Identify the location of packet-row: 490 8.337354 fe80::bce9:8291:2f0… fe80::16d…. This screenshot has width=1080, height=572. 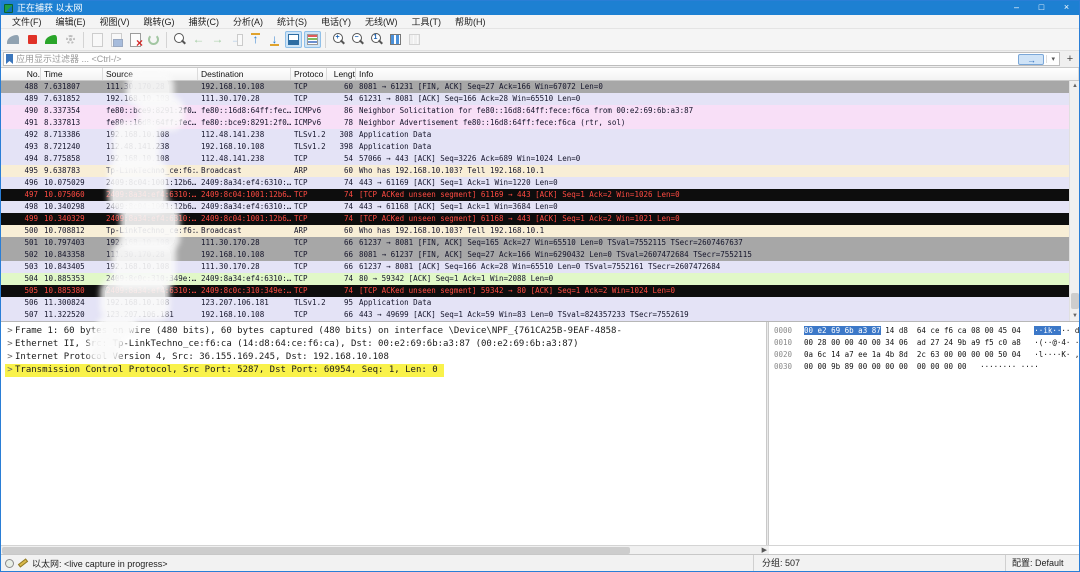
(540, 111).